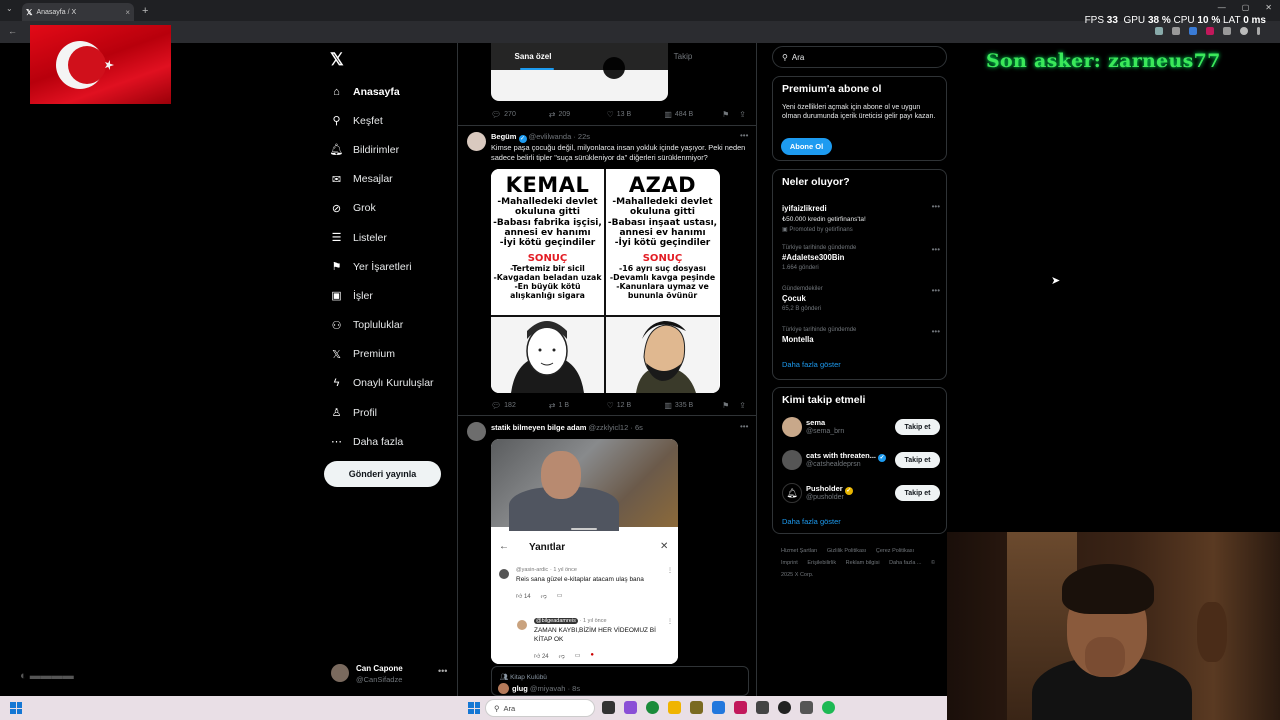 This screenshot has height=720, width=1280. I want to click on like-icon: 👍︎ 14, so click(523, 596).